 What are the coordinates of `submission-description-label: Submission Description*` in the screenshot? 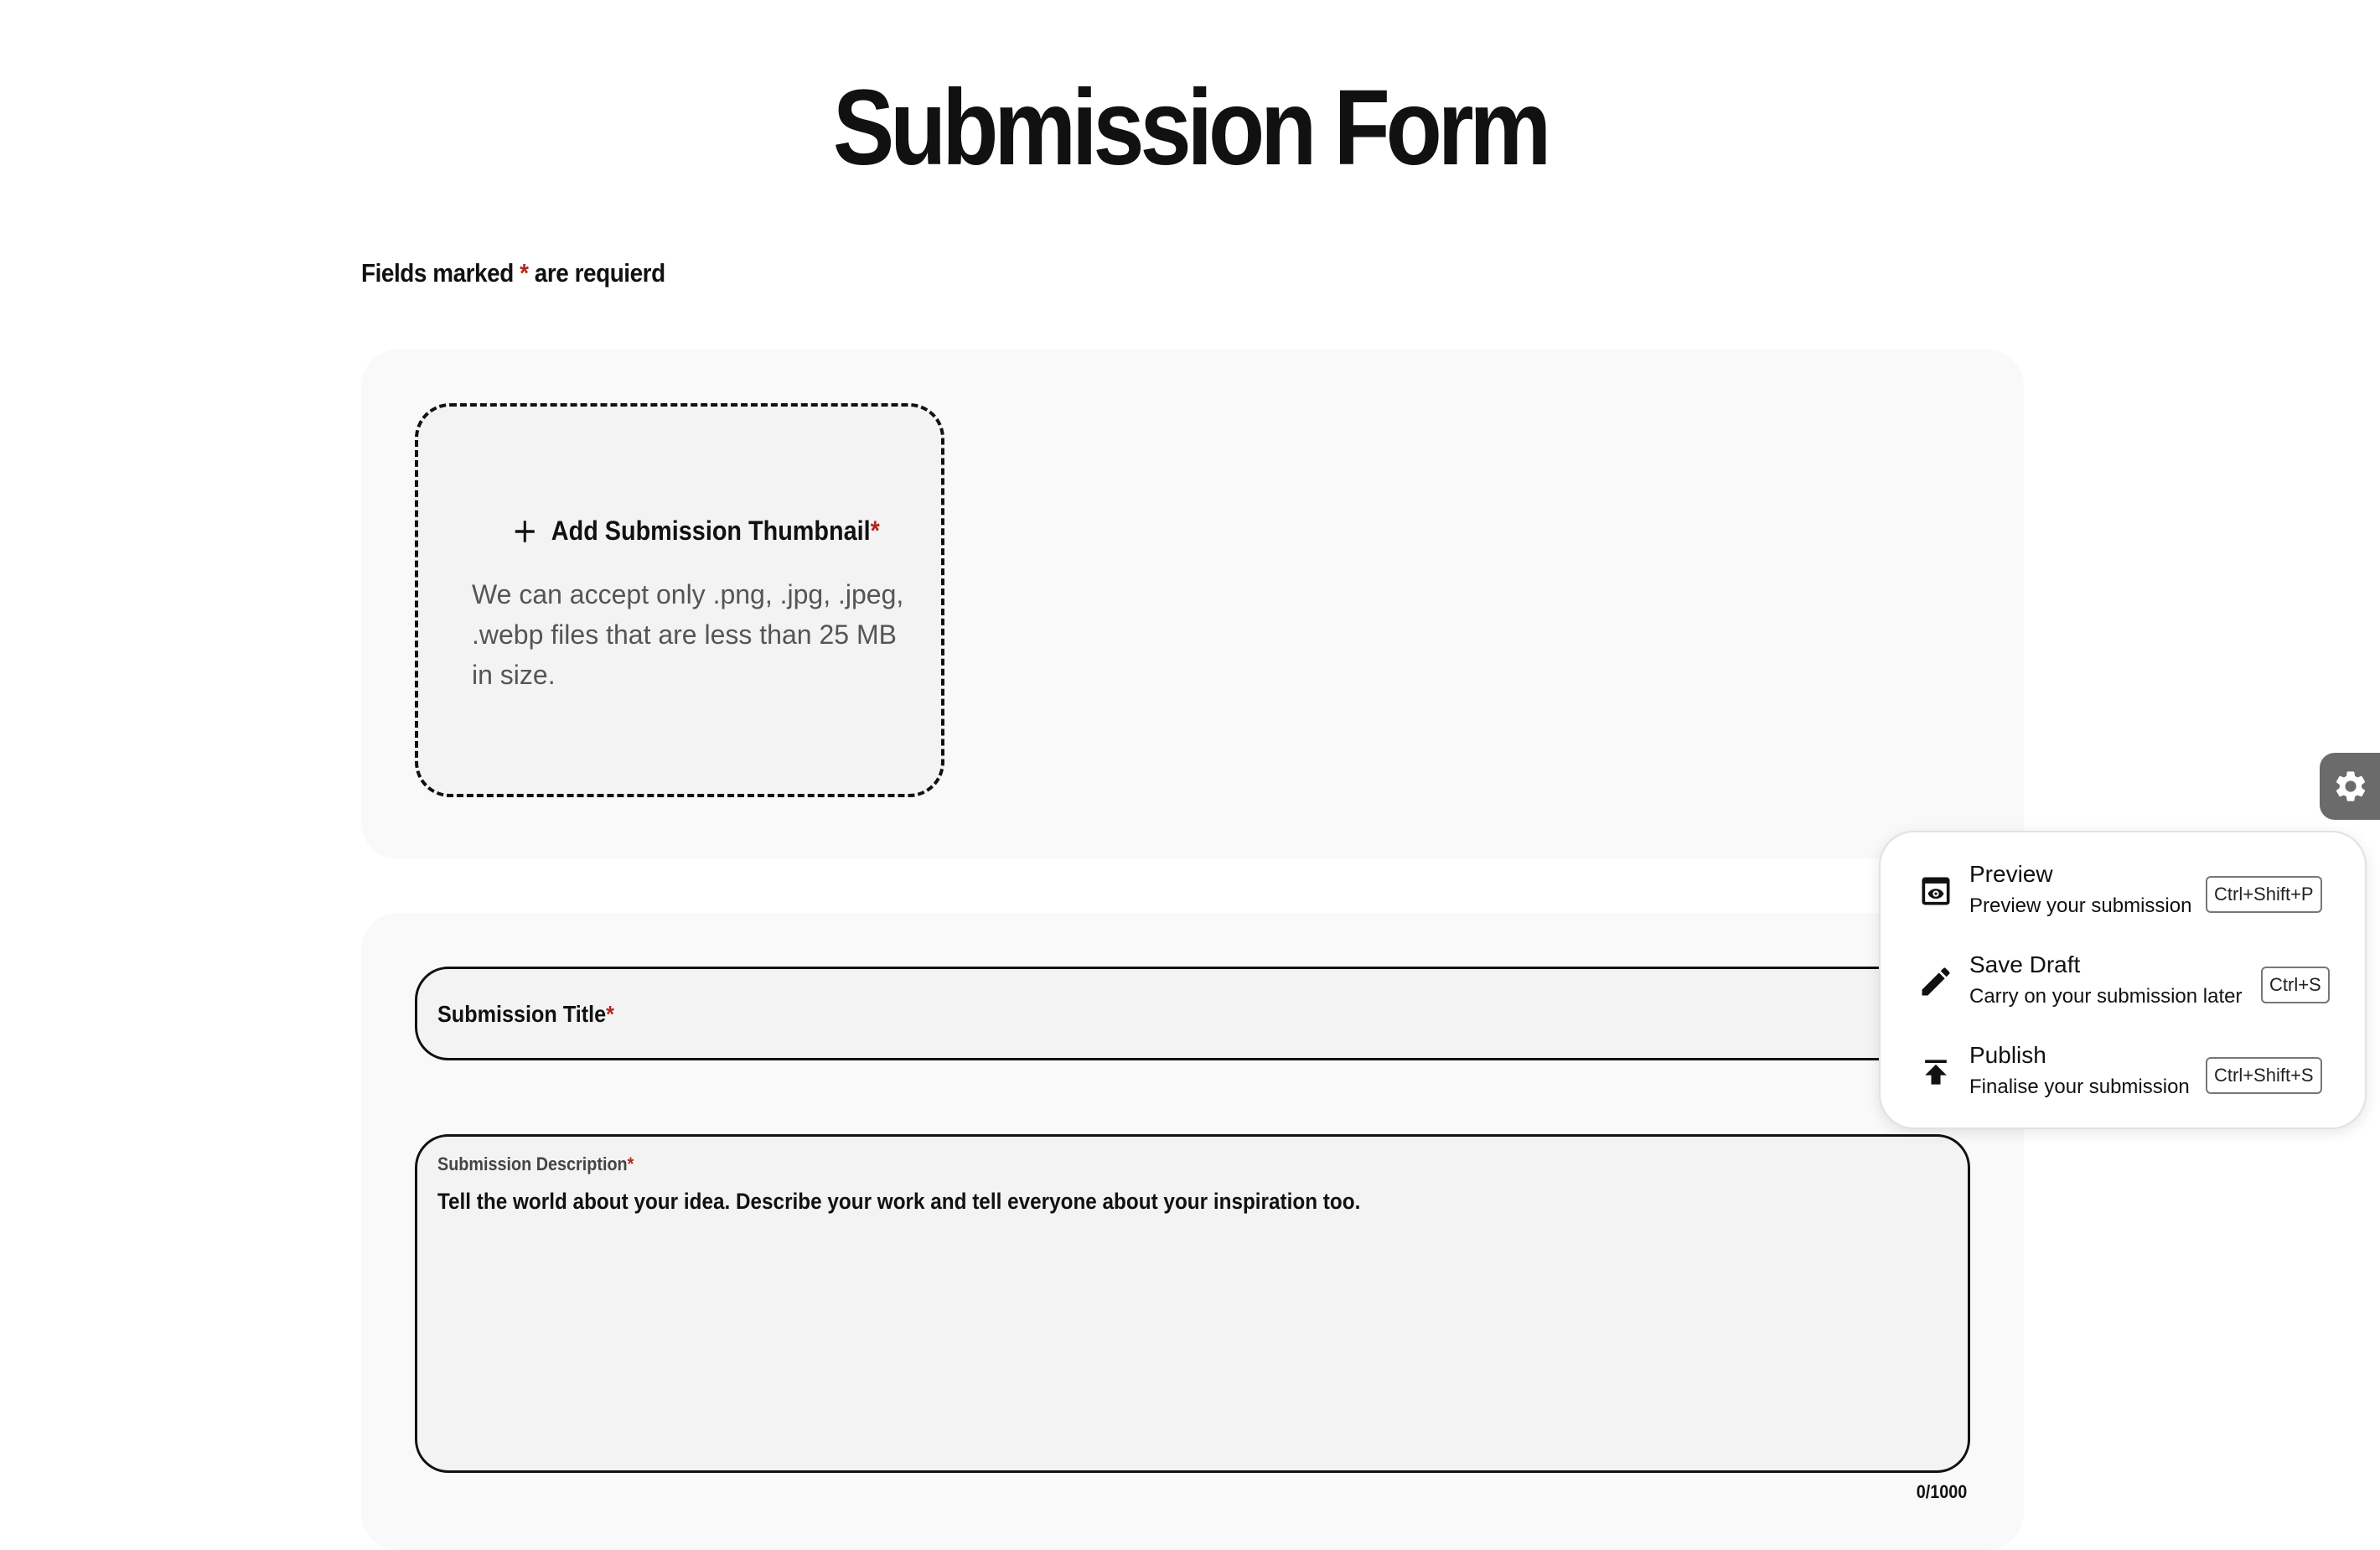 It's located at (535, 1164).